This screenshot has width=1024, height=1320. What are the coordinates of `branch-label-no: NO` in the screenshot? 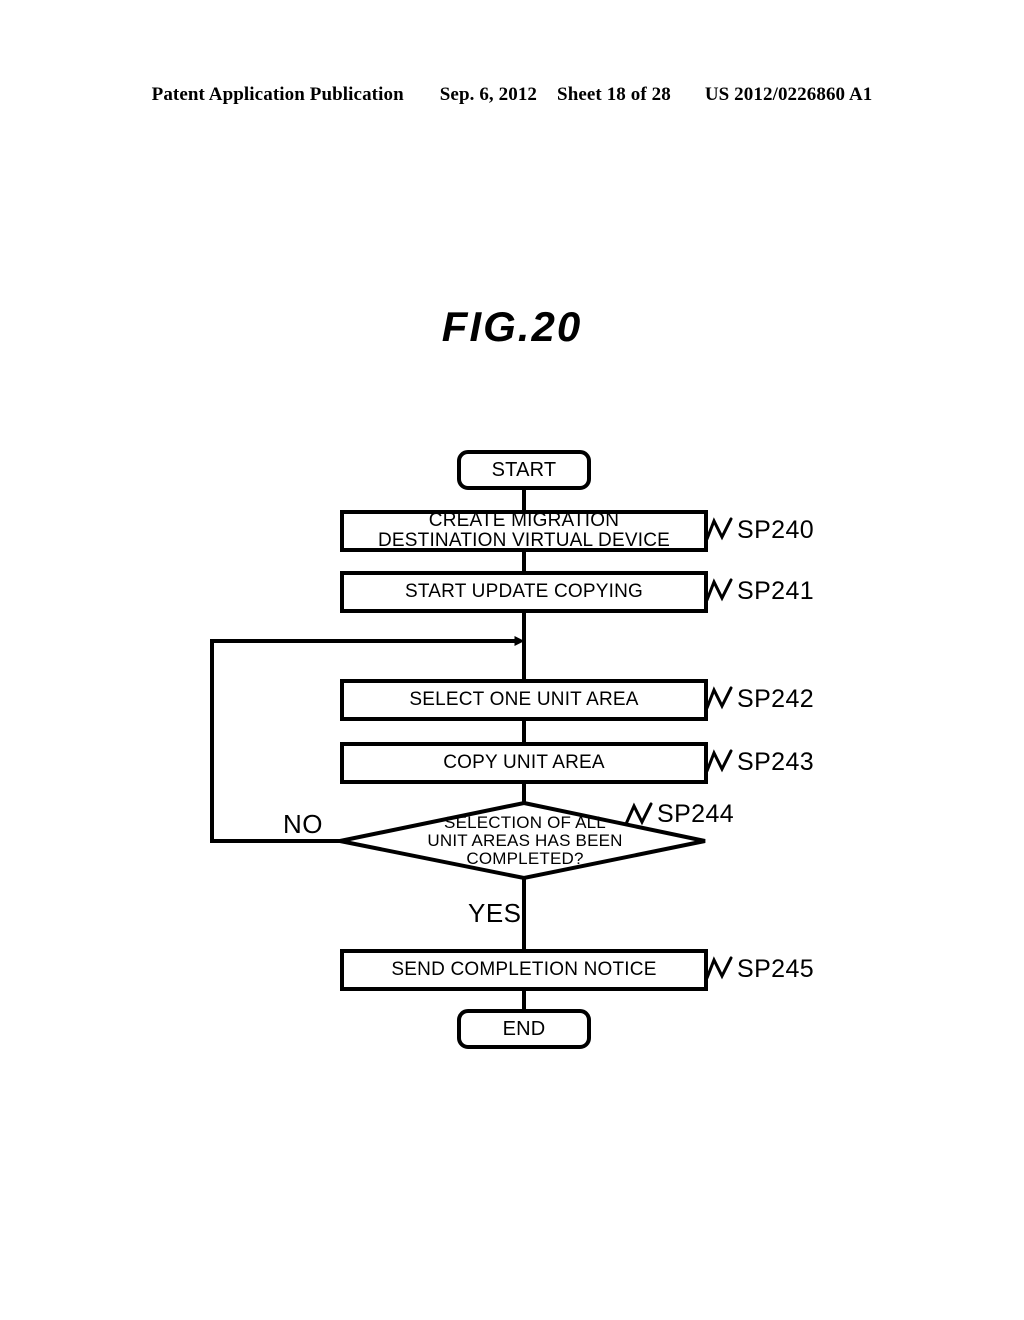 It's located at (303, 824).